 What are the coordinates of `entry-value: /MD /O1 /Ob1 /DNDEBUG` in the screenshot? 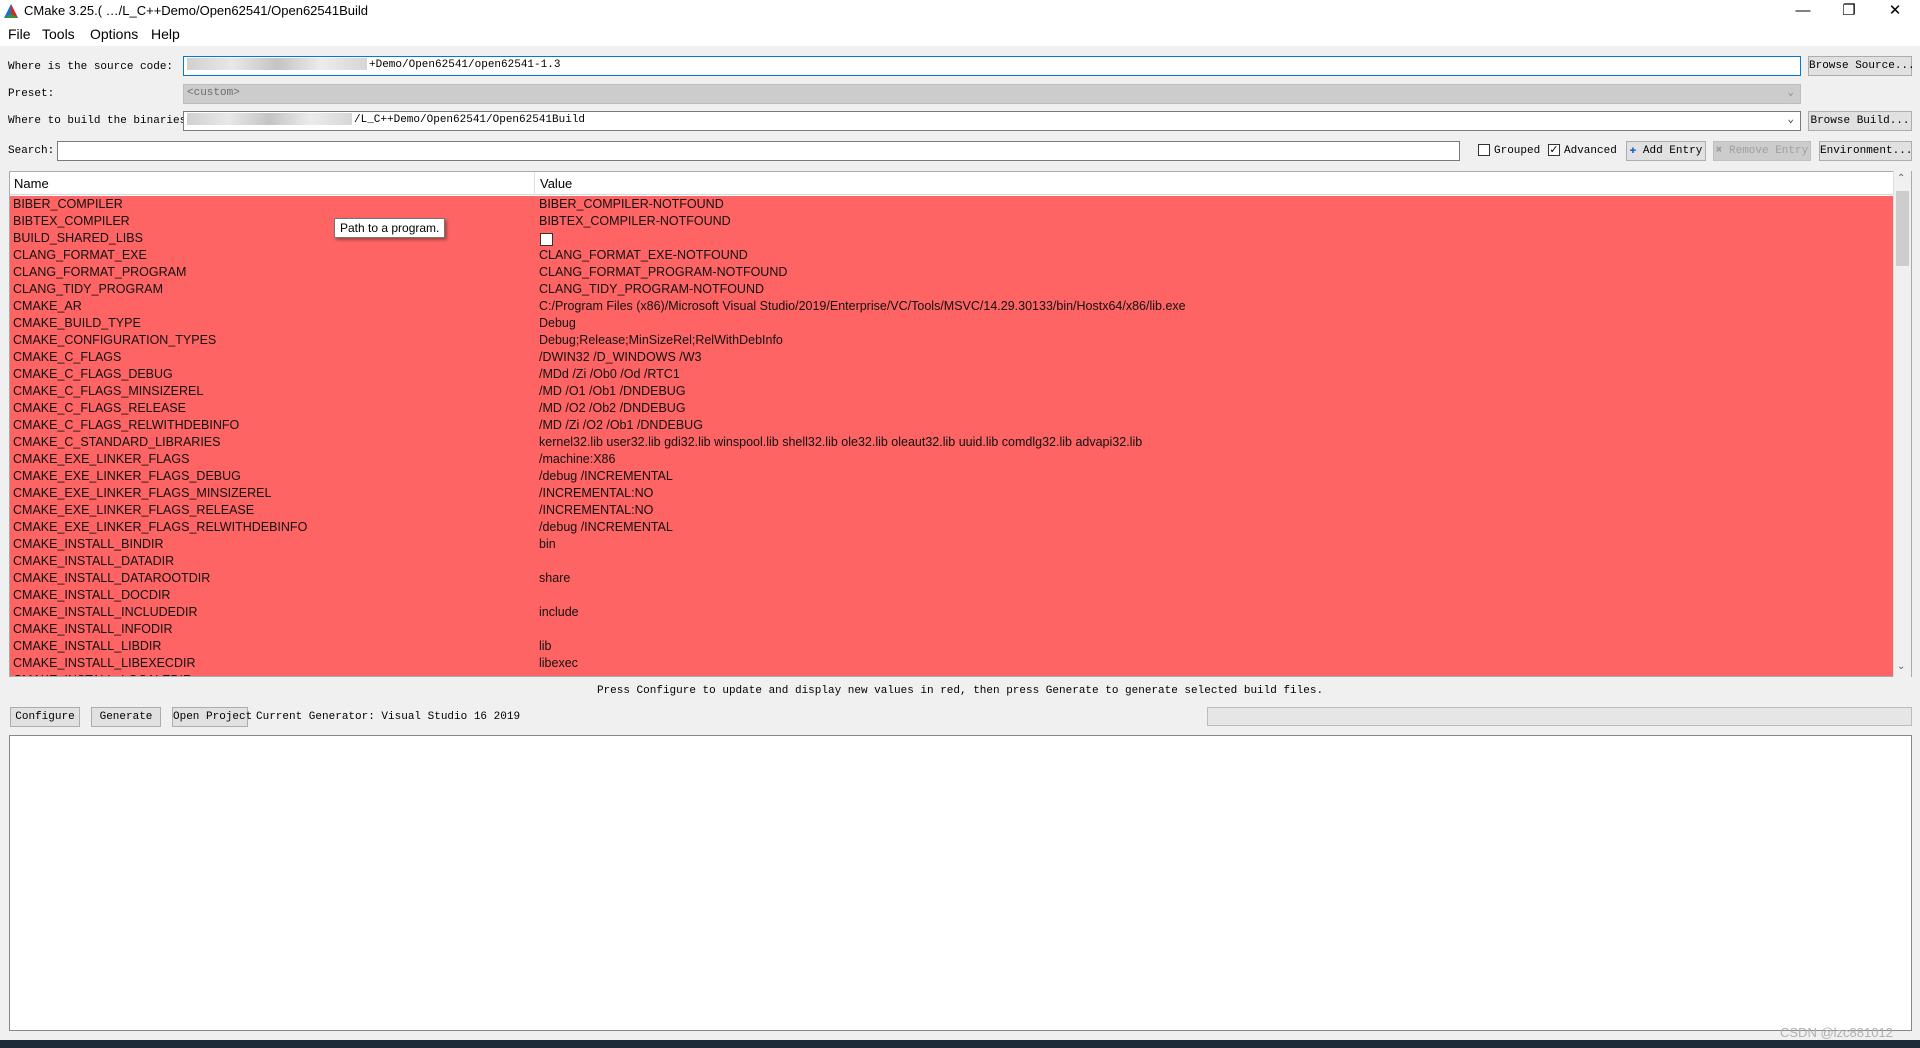 It's located at (612, 391).